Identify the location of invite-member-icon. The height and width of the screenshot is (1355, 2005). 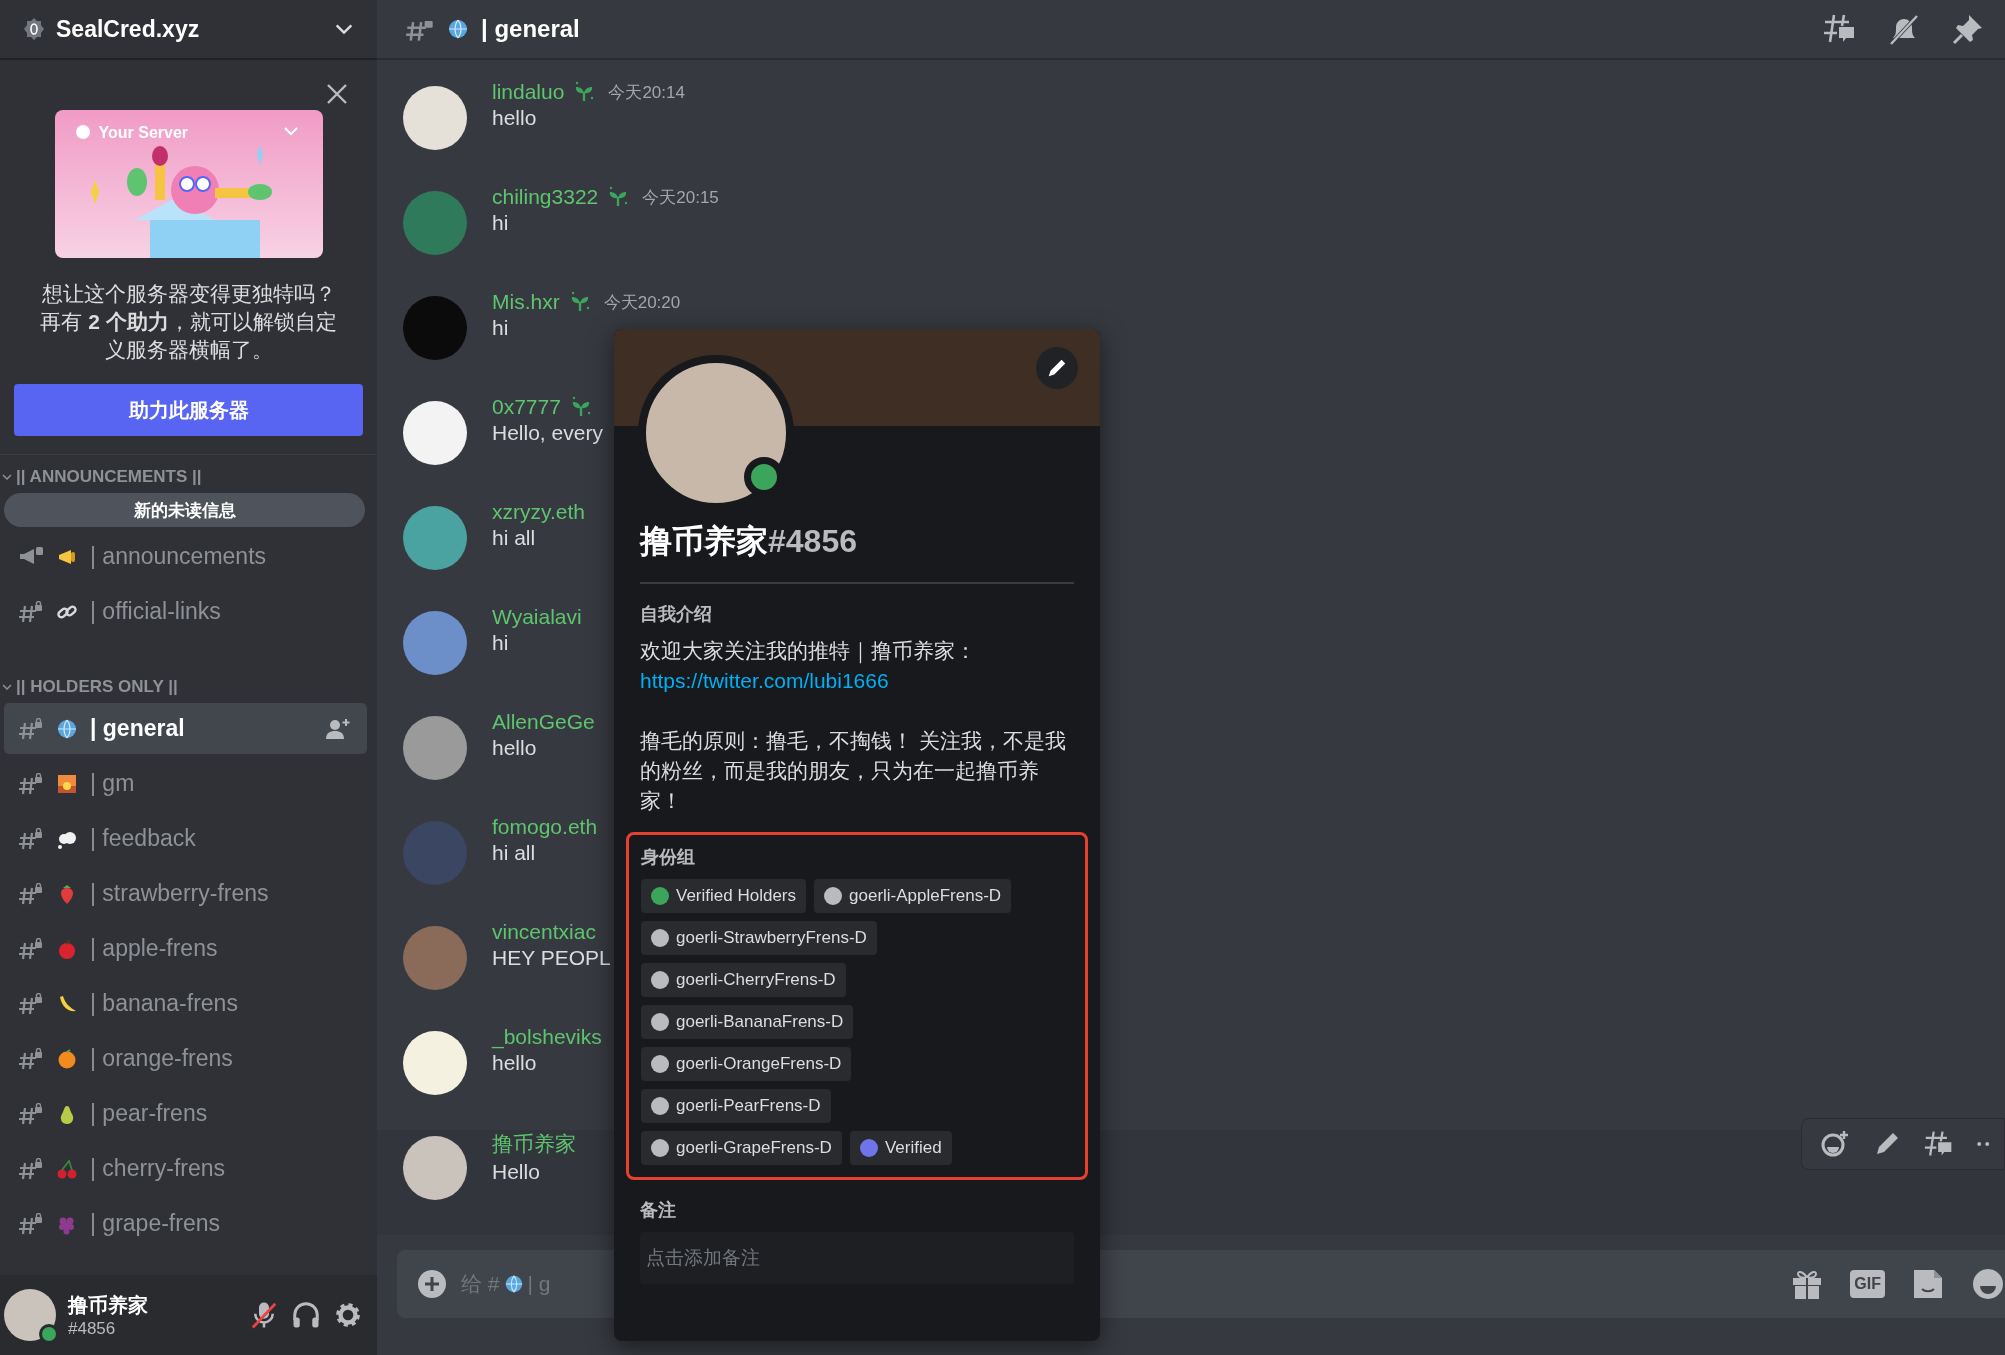
(338, 728).